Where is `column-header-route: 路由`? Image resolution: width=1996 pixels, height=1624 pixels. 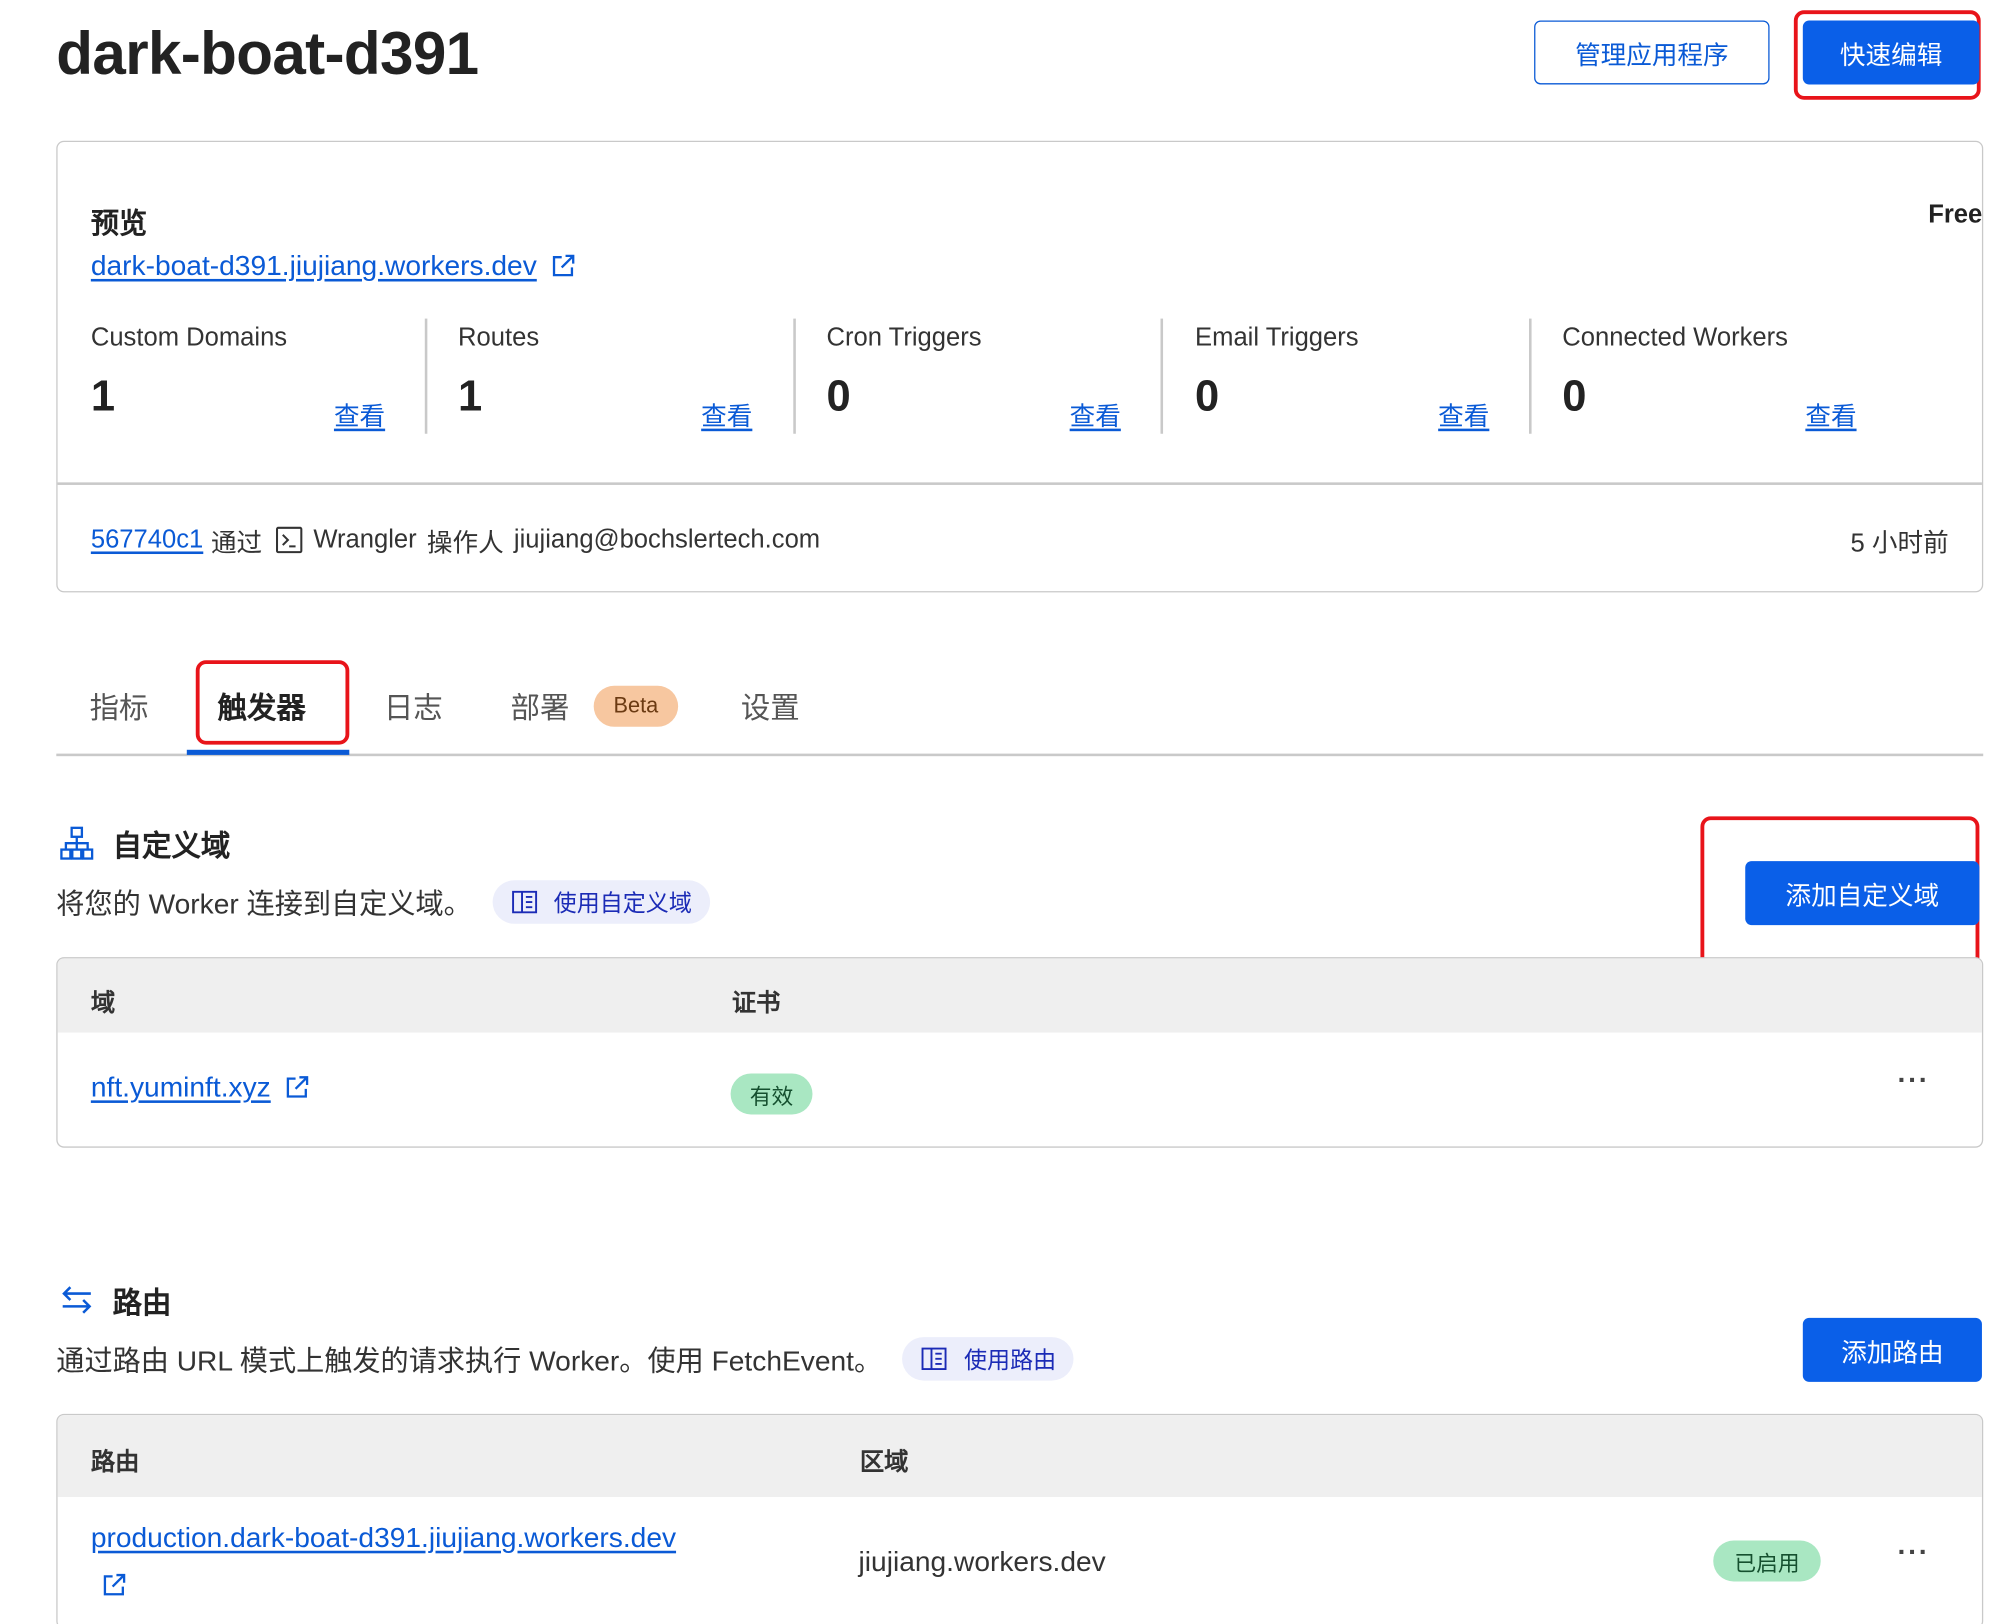 column-header-route: 路由 is located at coordinates (115, 1463).